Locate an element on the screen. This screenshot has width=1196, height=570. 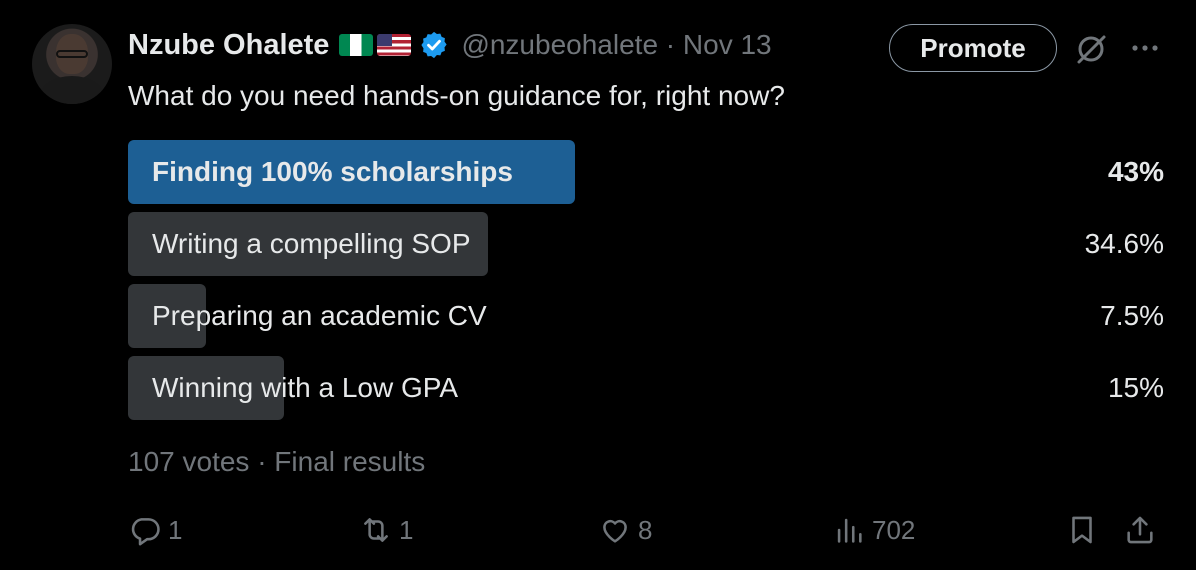
share-icon is located at coordinates (1140, 530).